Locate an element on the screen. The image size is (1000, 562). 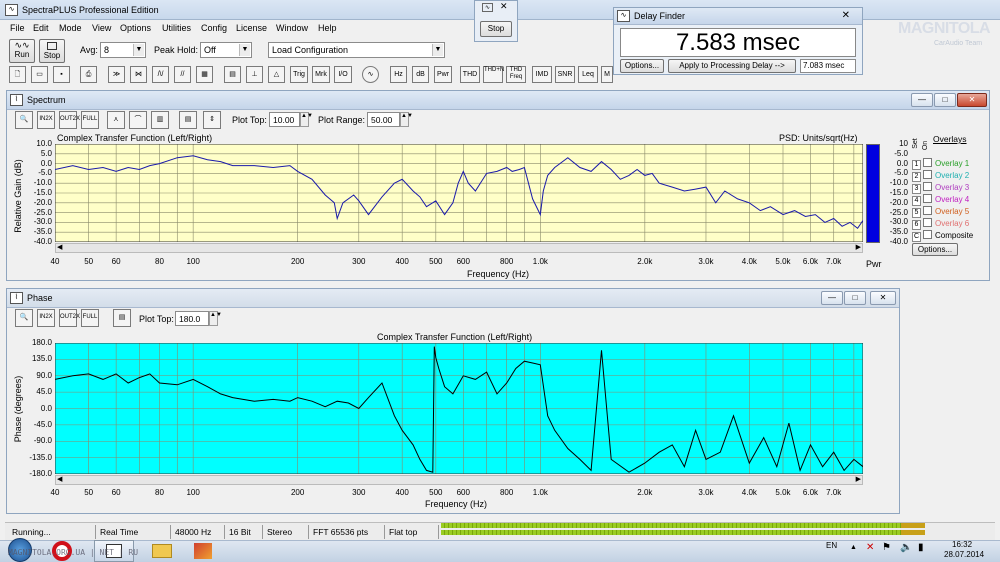
plot-range-spinner: ▲▼ is located at coordinates (406, 119).